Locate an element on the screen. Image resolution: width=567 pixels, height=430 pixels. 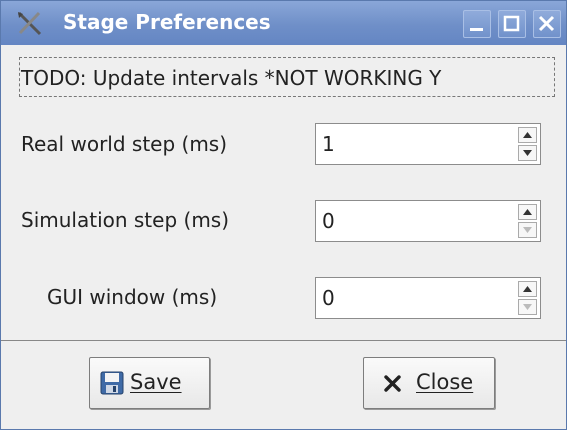
close-button: Close is located at coordinates (429, 383).